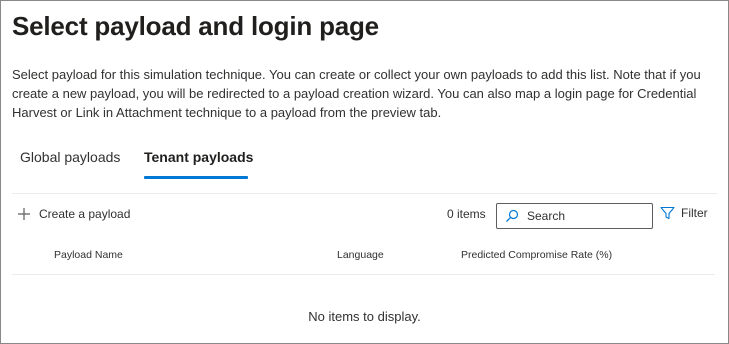  I want to click on column-header-predicted-compromise-rate: Predicted Compromise Rate (%), so click(536, 255).